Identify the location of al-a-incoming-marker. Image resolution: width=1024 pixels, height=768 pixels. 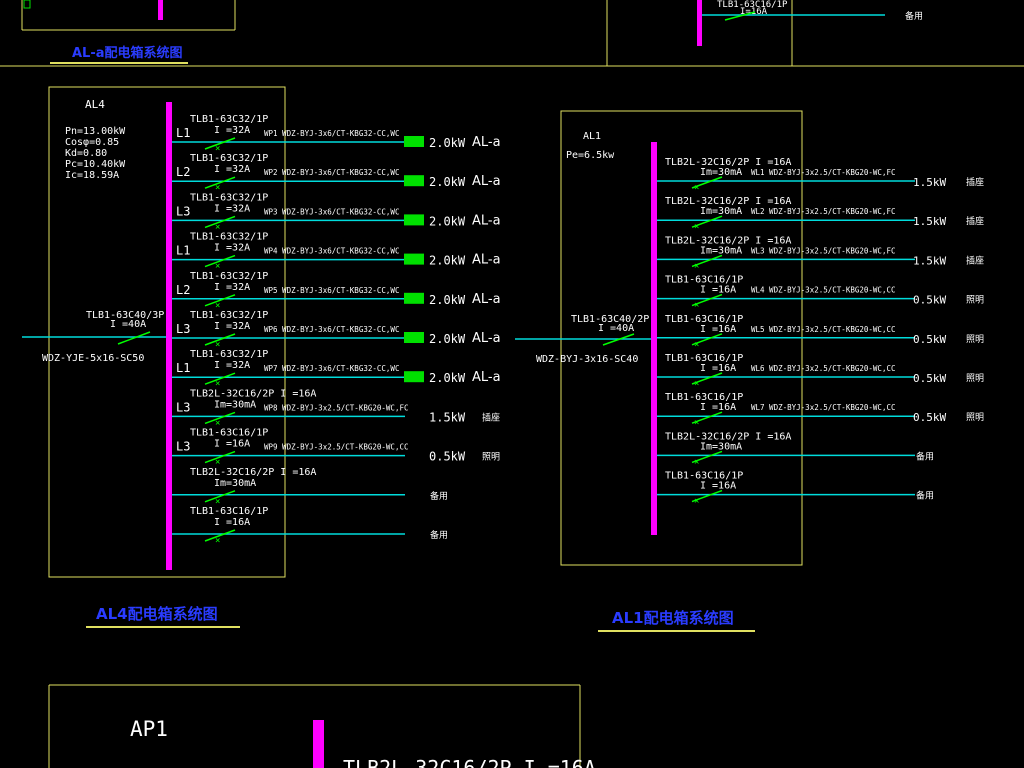
(27, 4).